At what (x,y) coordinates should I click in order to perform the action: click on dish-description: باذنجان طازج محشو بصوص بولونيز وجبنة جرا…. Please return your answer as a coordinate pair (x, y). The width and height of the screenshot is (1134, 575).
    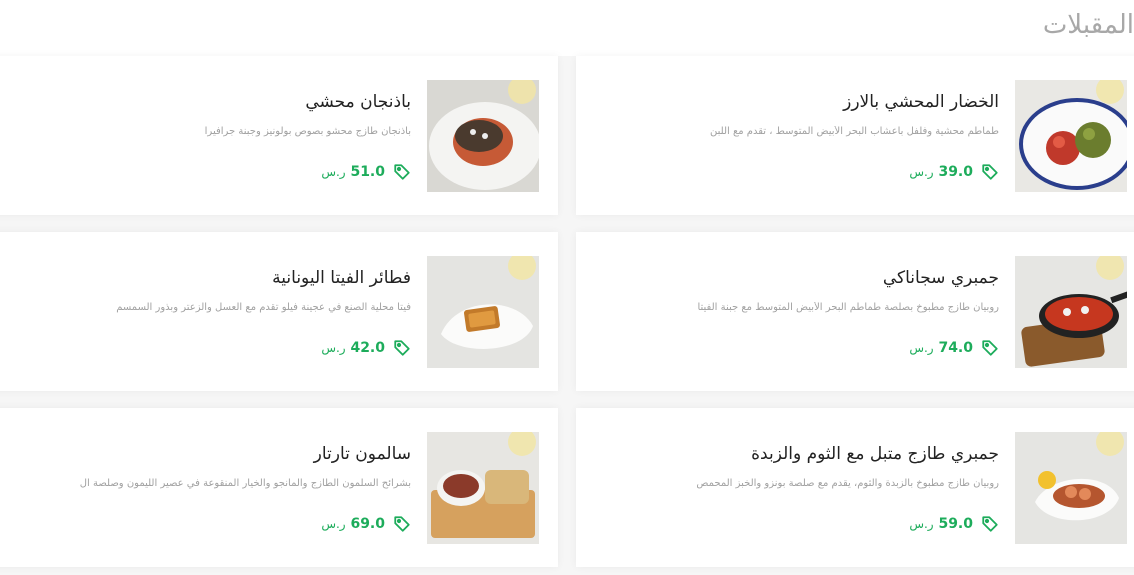
    Looking at the image, I should click on (307, 131).